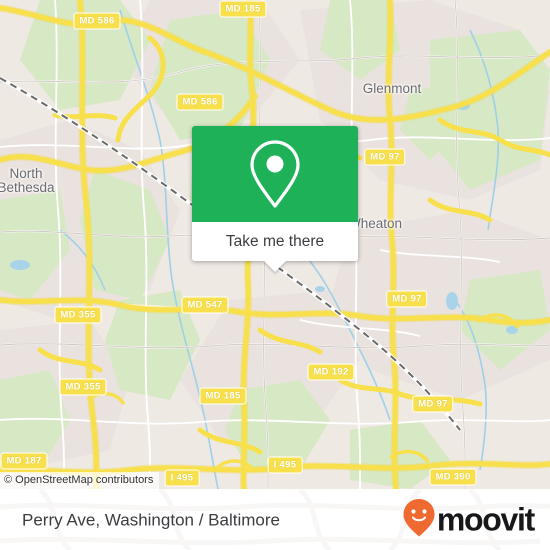 The image size is (550, 550). Describe the element at coordinates (182, 478) in the screenshot. I see `road-shield-i-495-w: I 495` at that location.